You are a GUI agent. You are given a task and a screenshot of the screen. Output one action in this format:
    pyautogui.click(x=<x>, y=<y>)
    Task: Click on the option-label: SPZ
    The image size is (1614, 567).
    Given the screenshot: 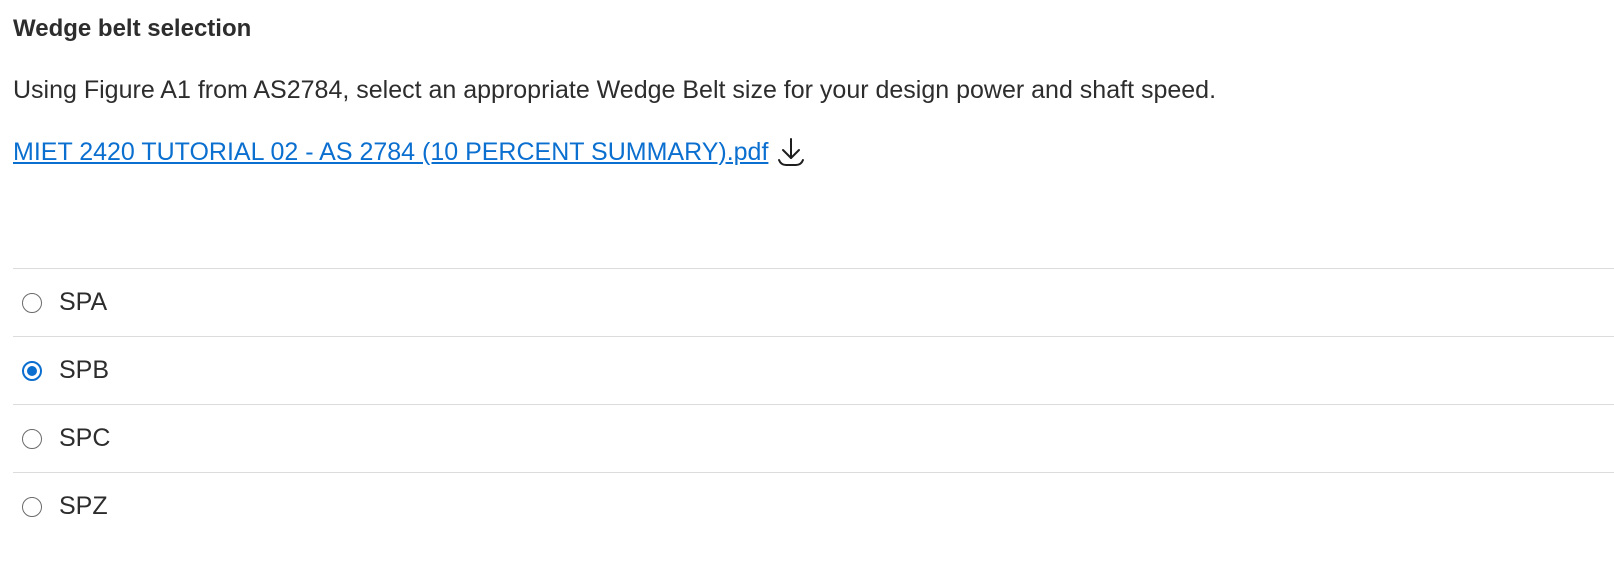 What is the action you would take?
    pyautogui.click(x=83, y=506)
    